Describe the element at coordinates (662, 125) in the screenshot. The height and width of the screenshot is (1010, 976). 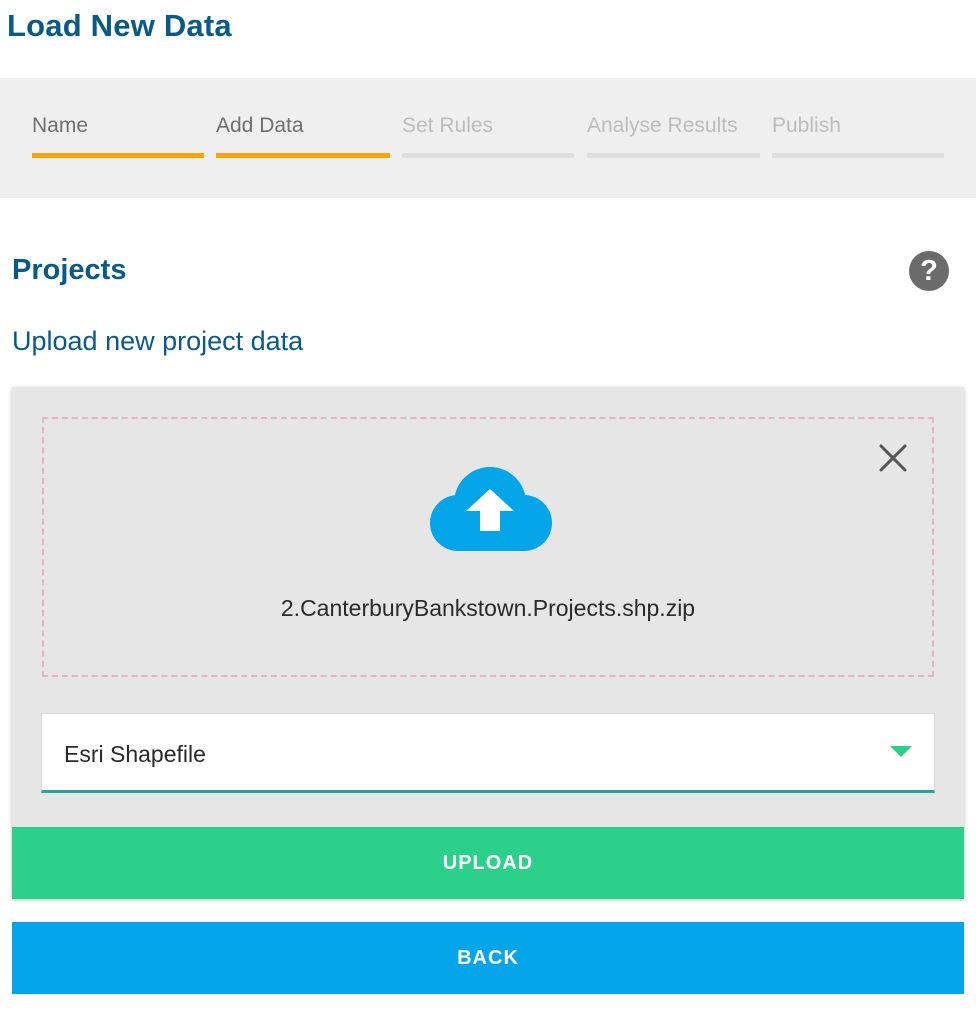
I see `step-label: Analyse Results` at that location.